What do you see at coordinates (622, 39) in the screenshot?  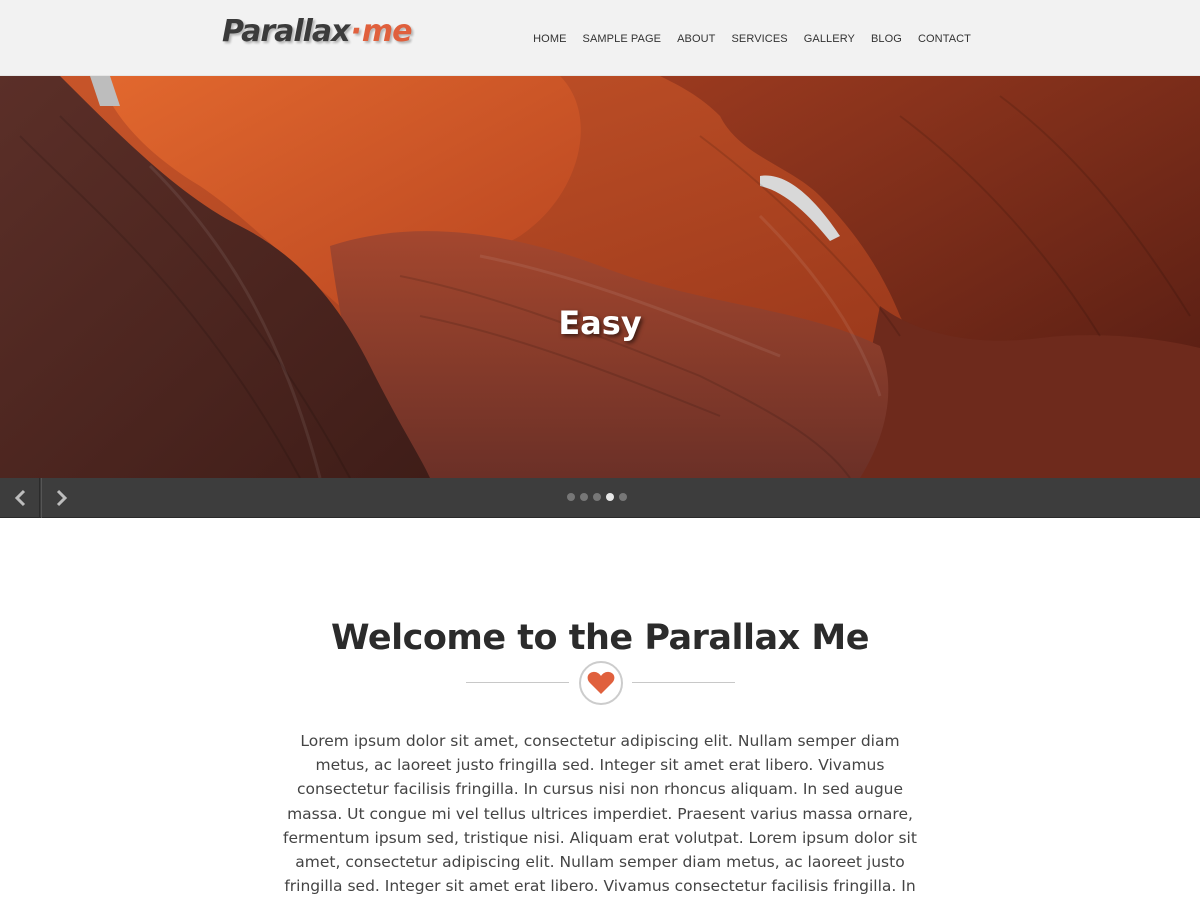 I see `nav-item-sample-page: SAMPLE PAGE` at bounding box center [622, 39].